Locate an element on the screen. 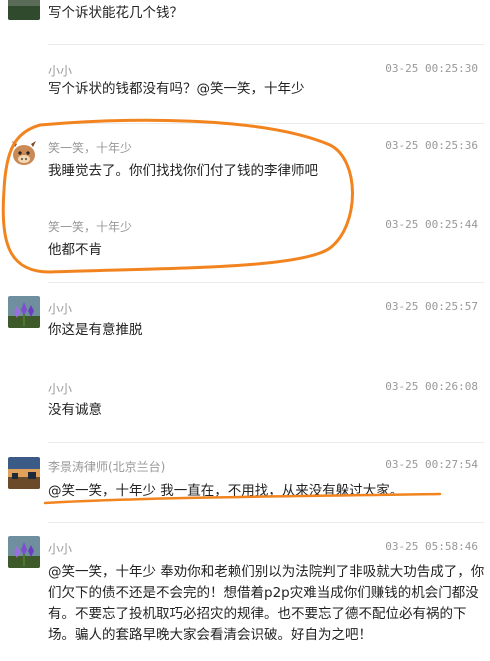 This screenshot has height=661, width=490. comment-time: 03-25 05:58:46 is located at coordinates (431, 546).